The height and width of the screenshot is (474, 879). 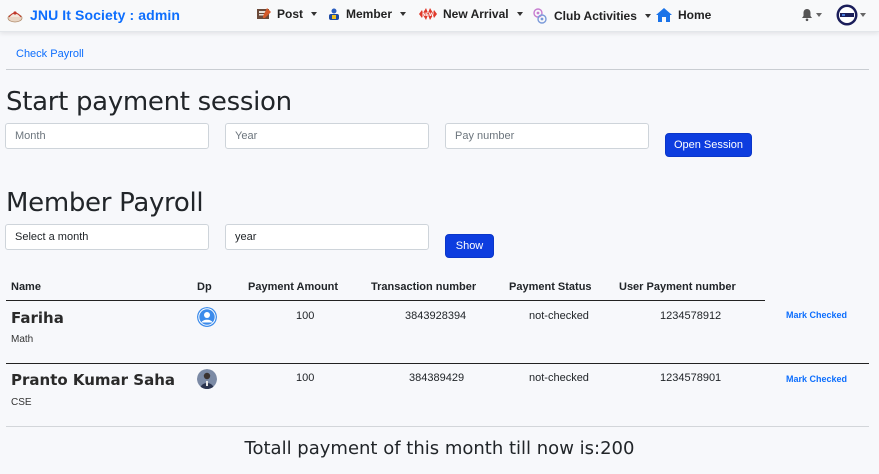 What do you see at coordinates (290, 14) in the screenshot?
I see `nav-post-label: Post` at bounding box center [290, 14].